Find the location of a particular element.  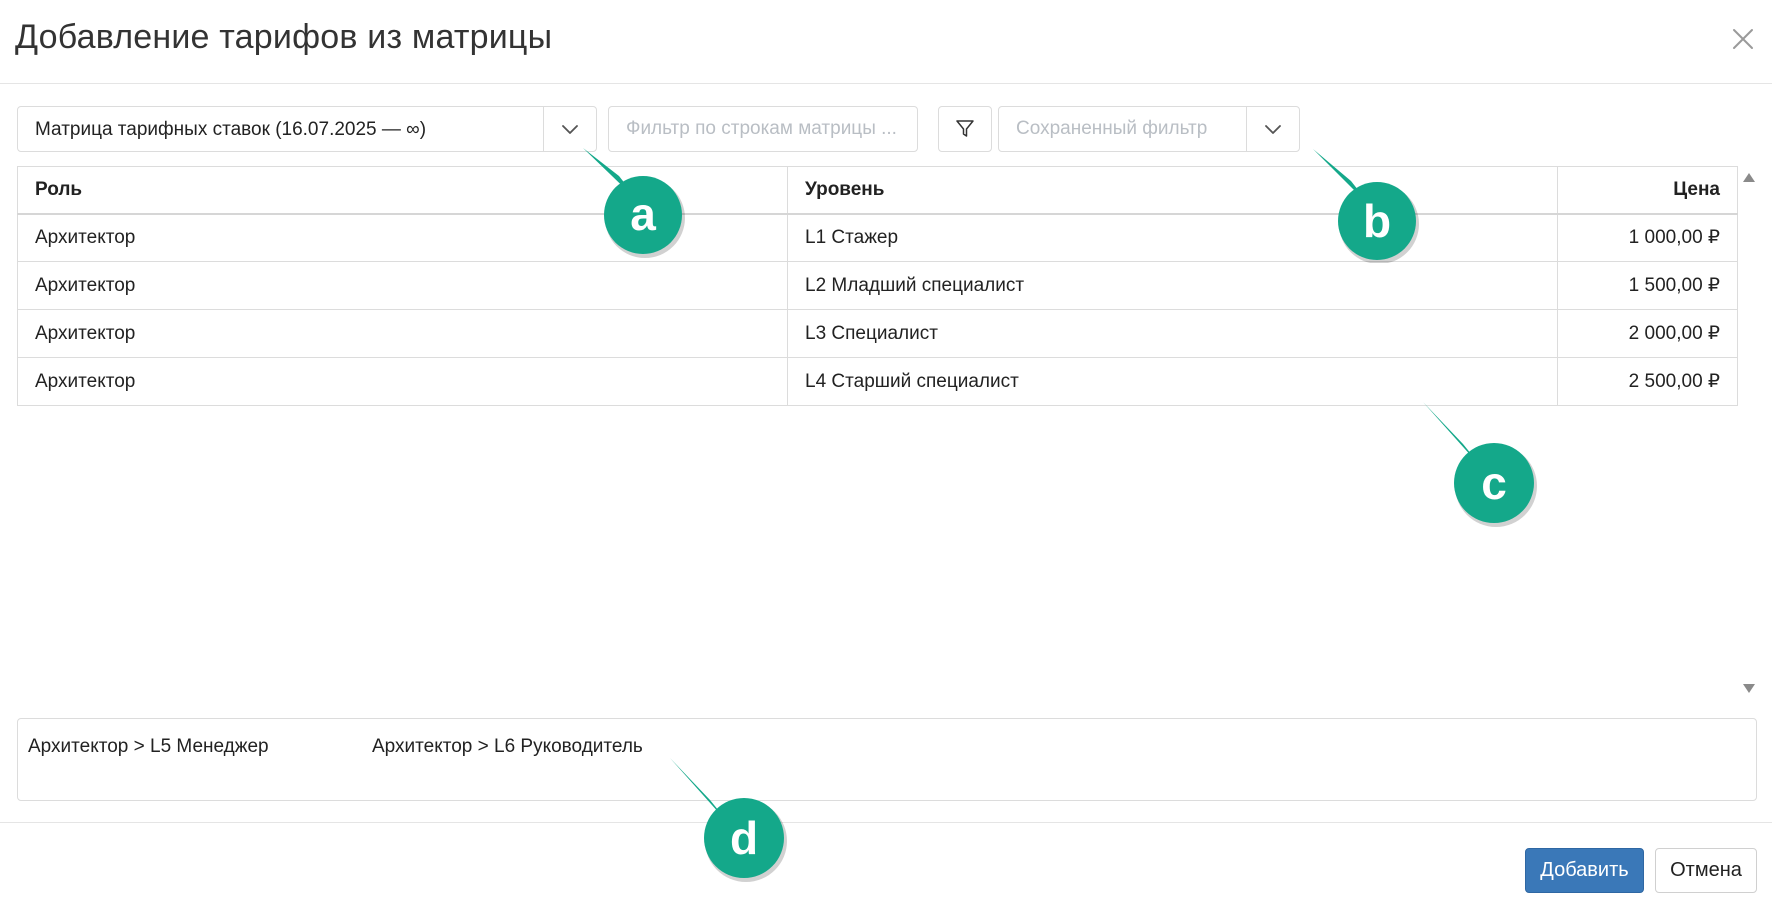

table-row: Архитектор L1 Стажер 1 000,00 ₽ is located at coordinates (877, 237).